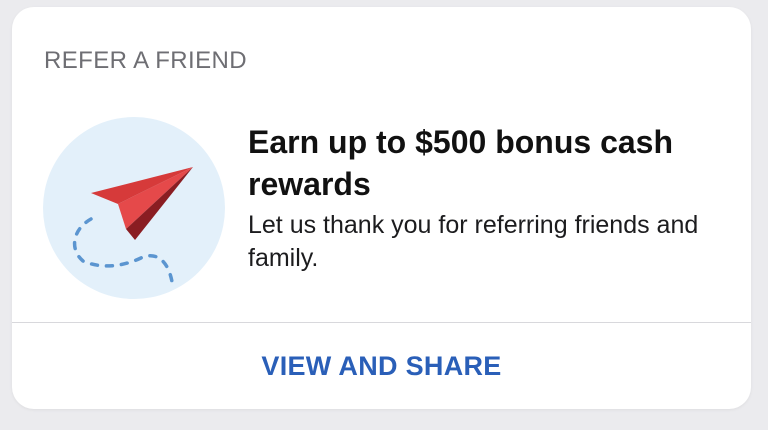 This screenshot has height=430, width=768. I want to click on section-label: REFER A FRIEND, so click(145, 60).